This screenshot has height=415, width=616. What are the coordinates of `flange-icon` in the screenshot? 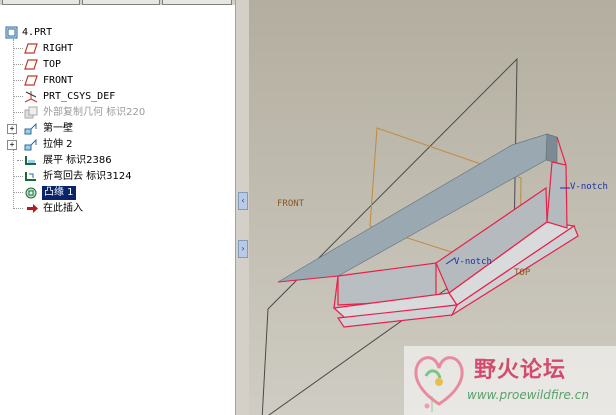 It's located at (31, 192).